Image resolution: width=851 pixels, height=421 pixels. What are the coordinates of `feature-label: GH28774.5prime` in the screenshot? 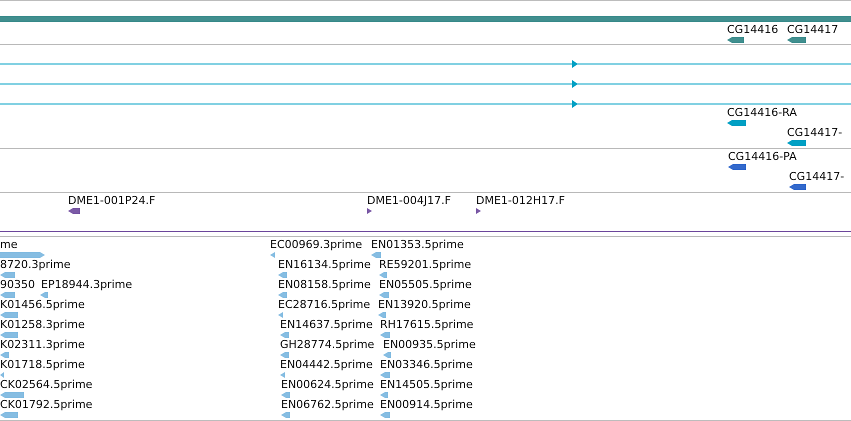 It's located at (327, 345).